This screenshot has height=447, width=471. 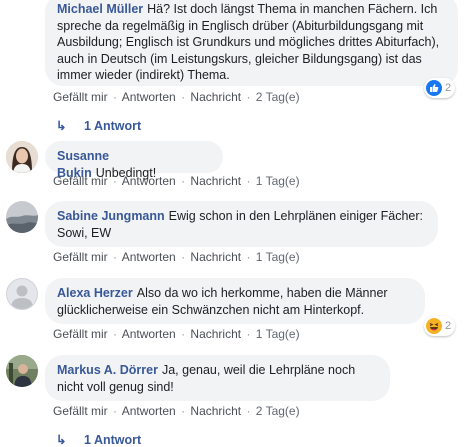 What do you see at coordinates (113, 126) in the screenshot?
I see `replies-count: 1 Antwort` at bounding box center [113, 126].